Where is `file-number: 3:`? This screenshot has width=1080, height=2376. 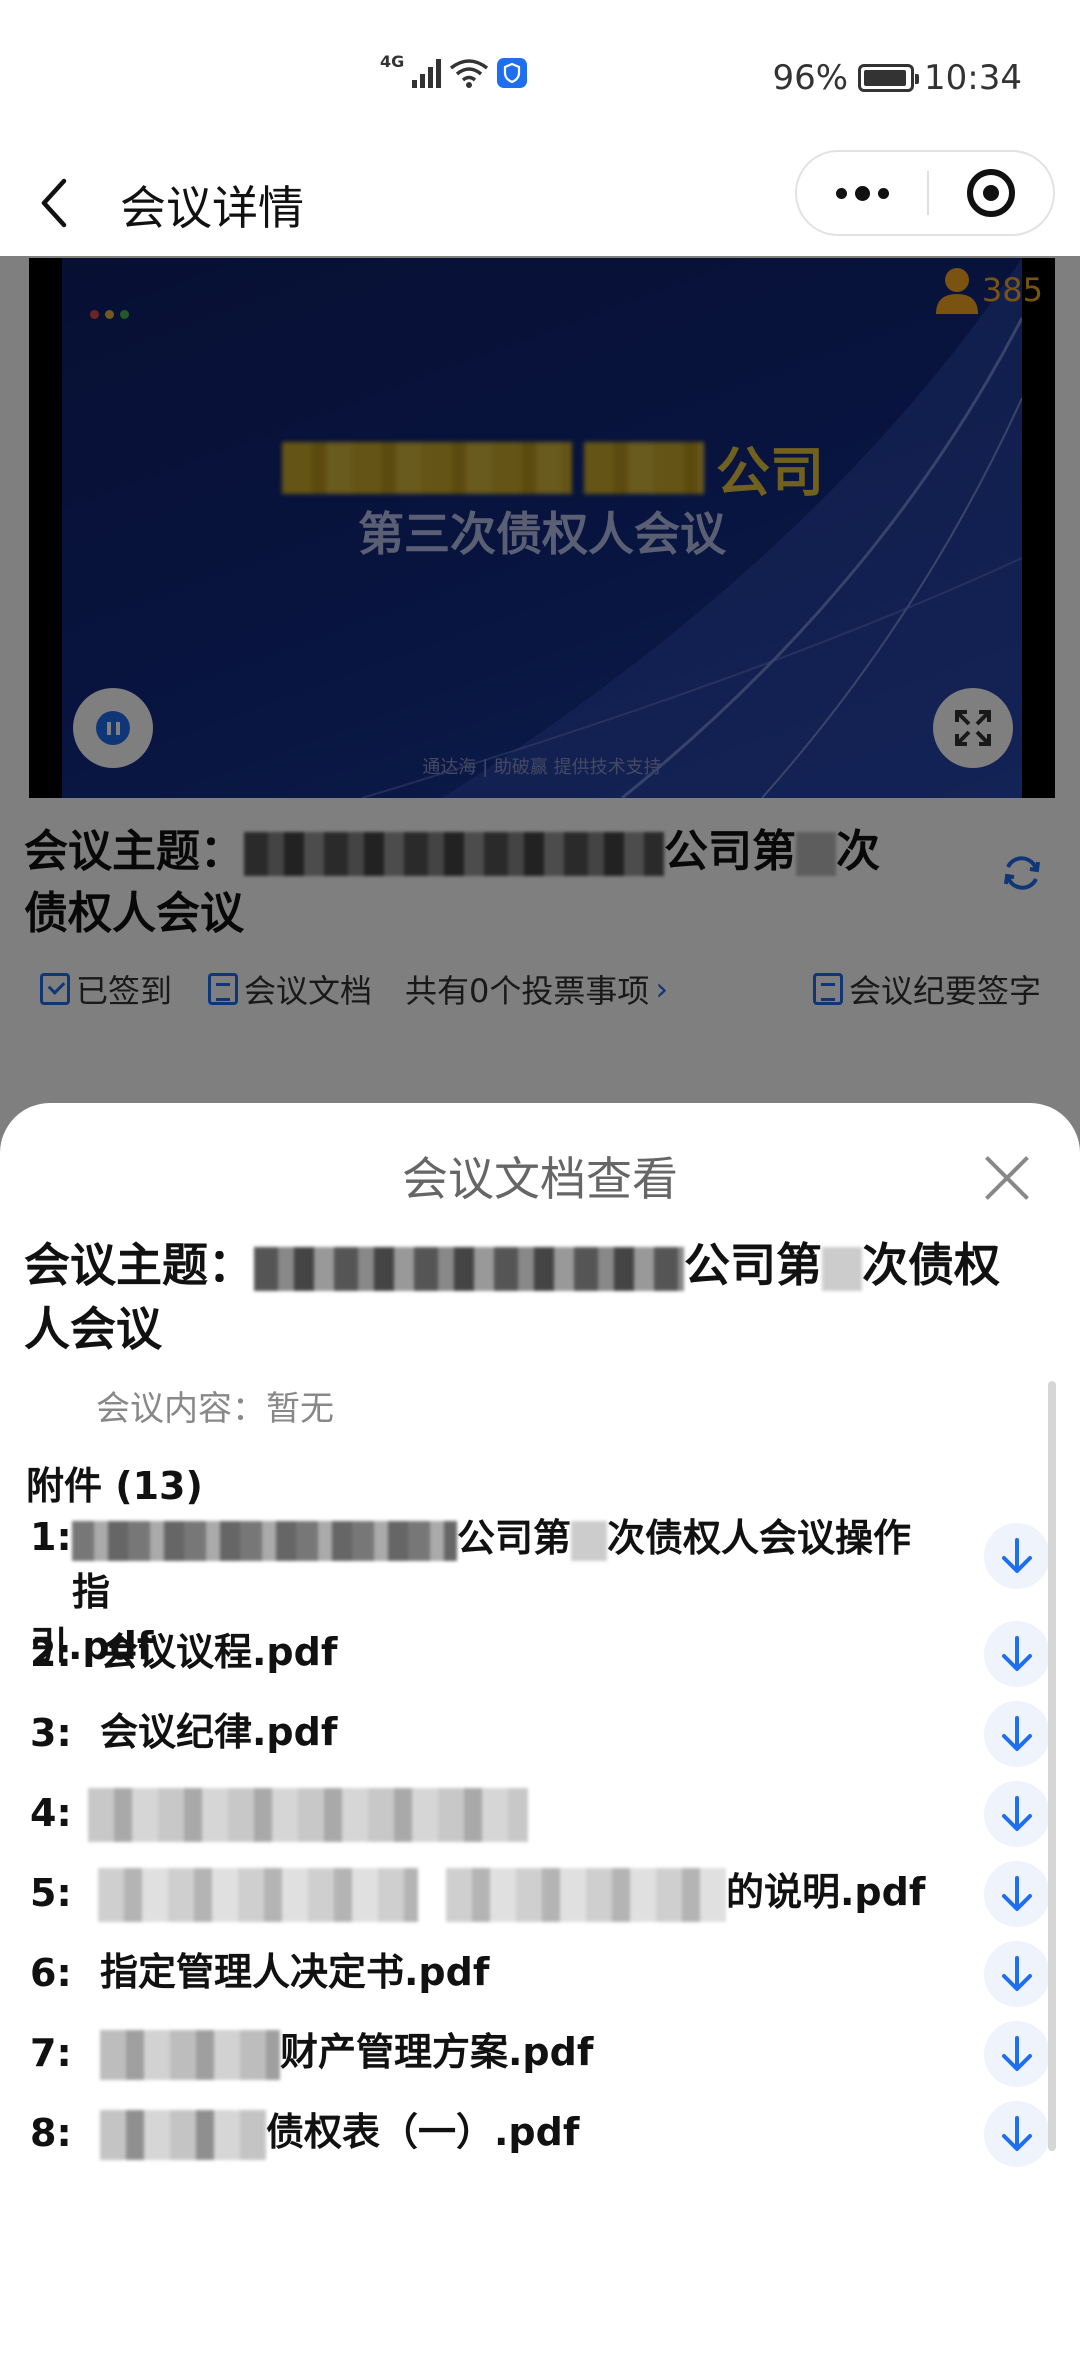 file-number: 3: is located at coordinates (51, 1733).